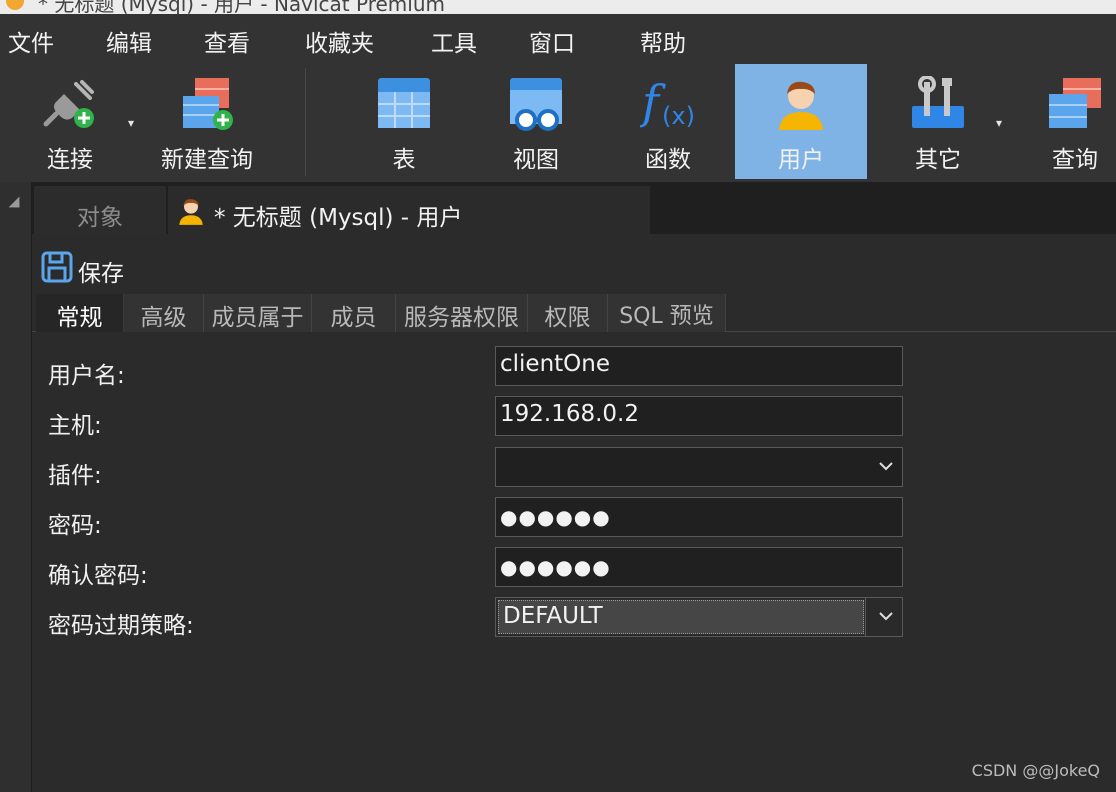 Image resolution: width=1116 pixels, height=792 pixels. What do you see at coordinates (101, 274) in the screenshot?
I see `save-label: 保存` at bounding box center [101, 274].